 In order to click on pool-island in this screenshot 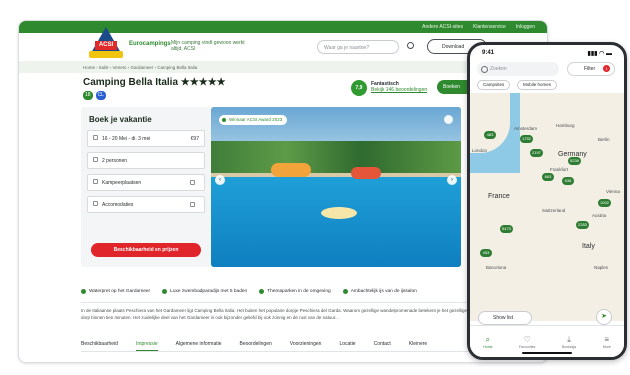, I will do `click(339, 213)`.